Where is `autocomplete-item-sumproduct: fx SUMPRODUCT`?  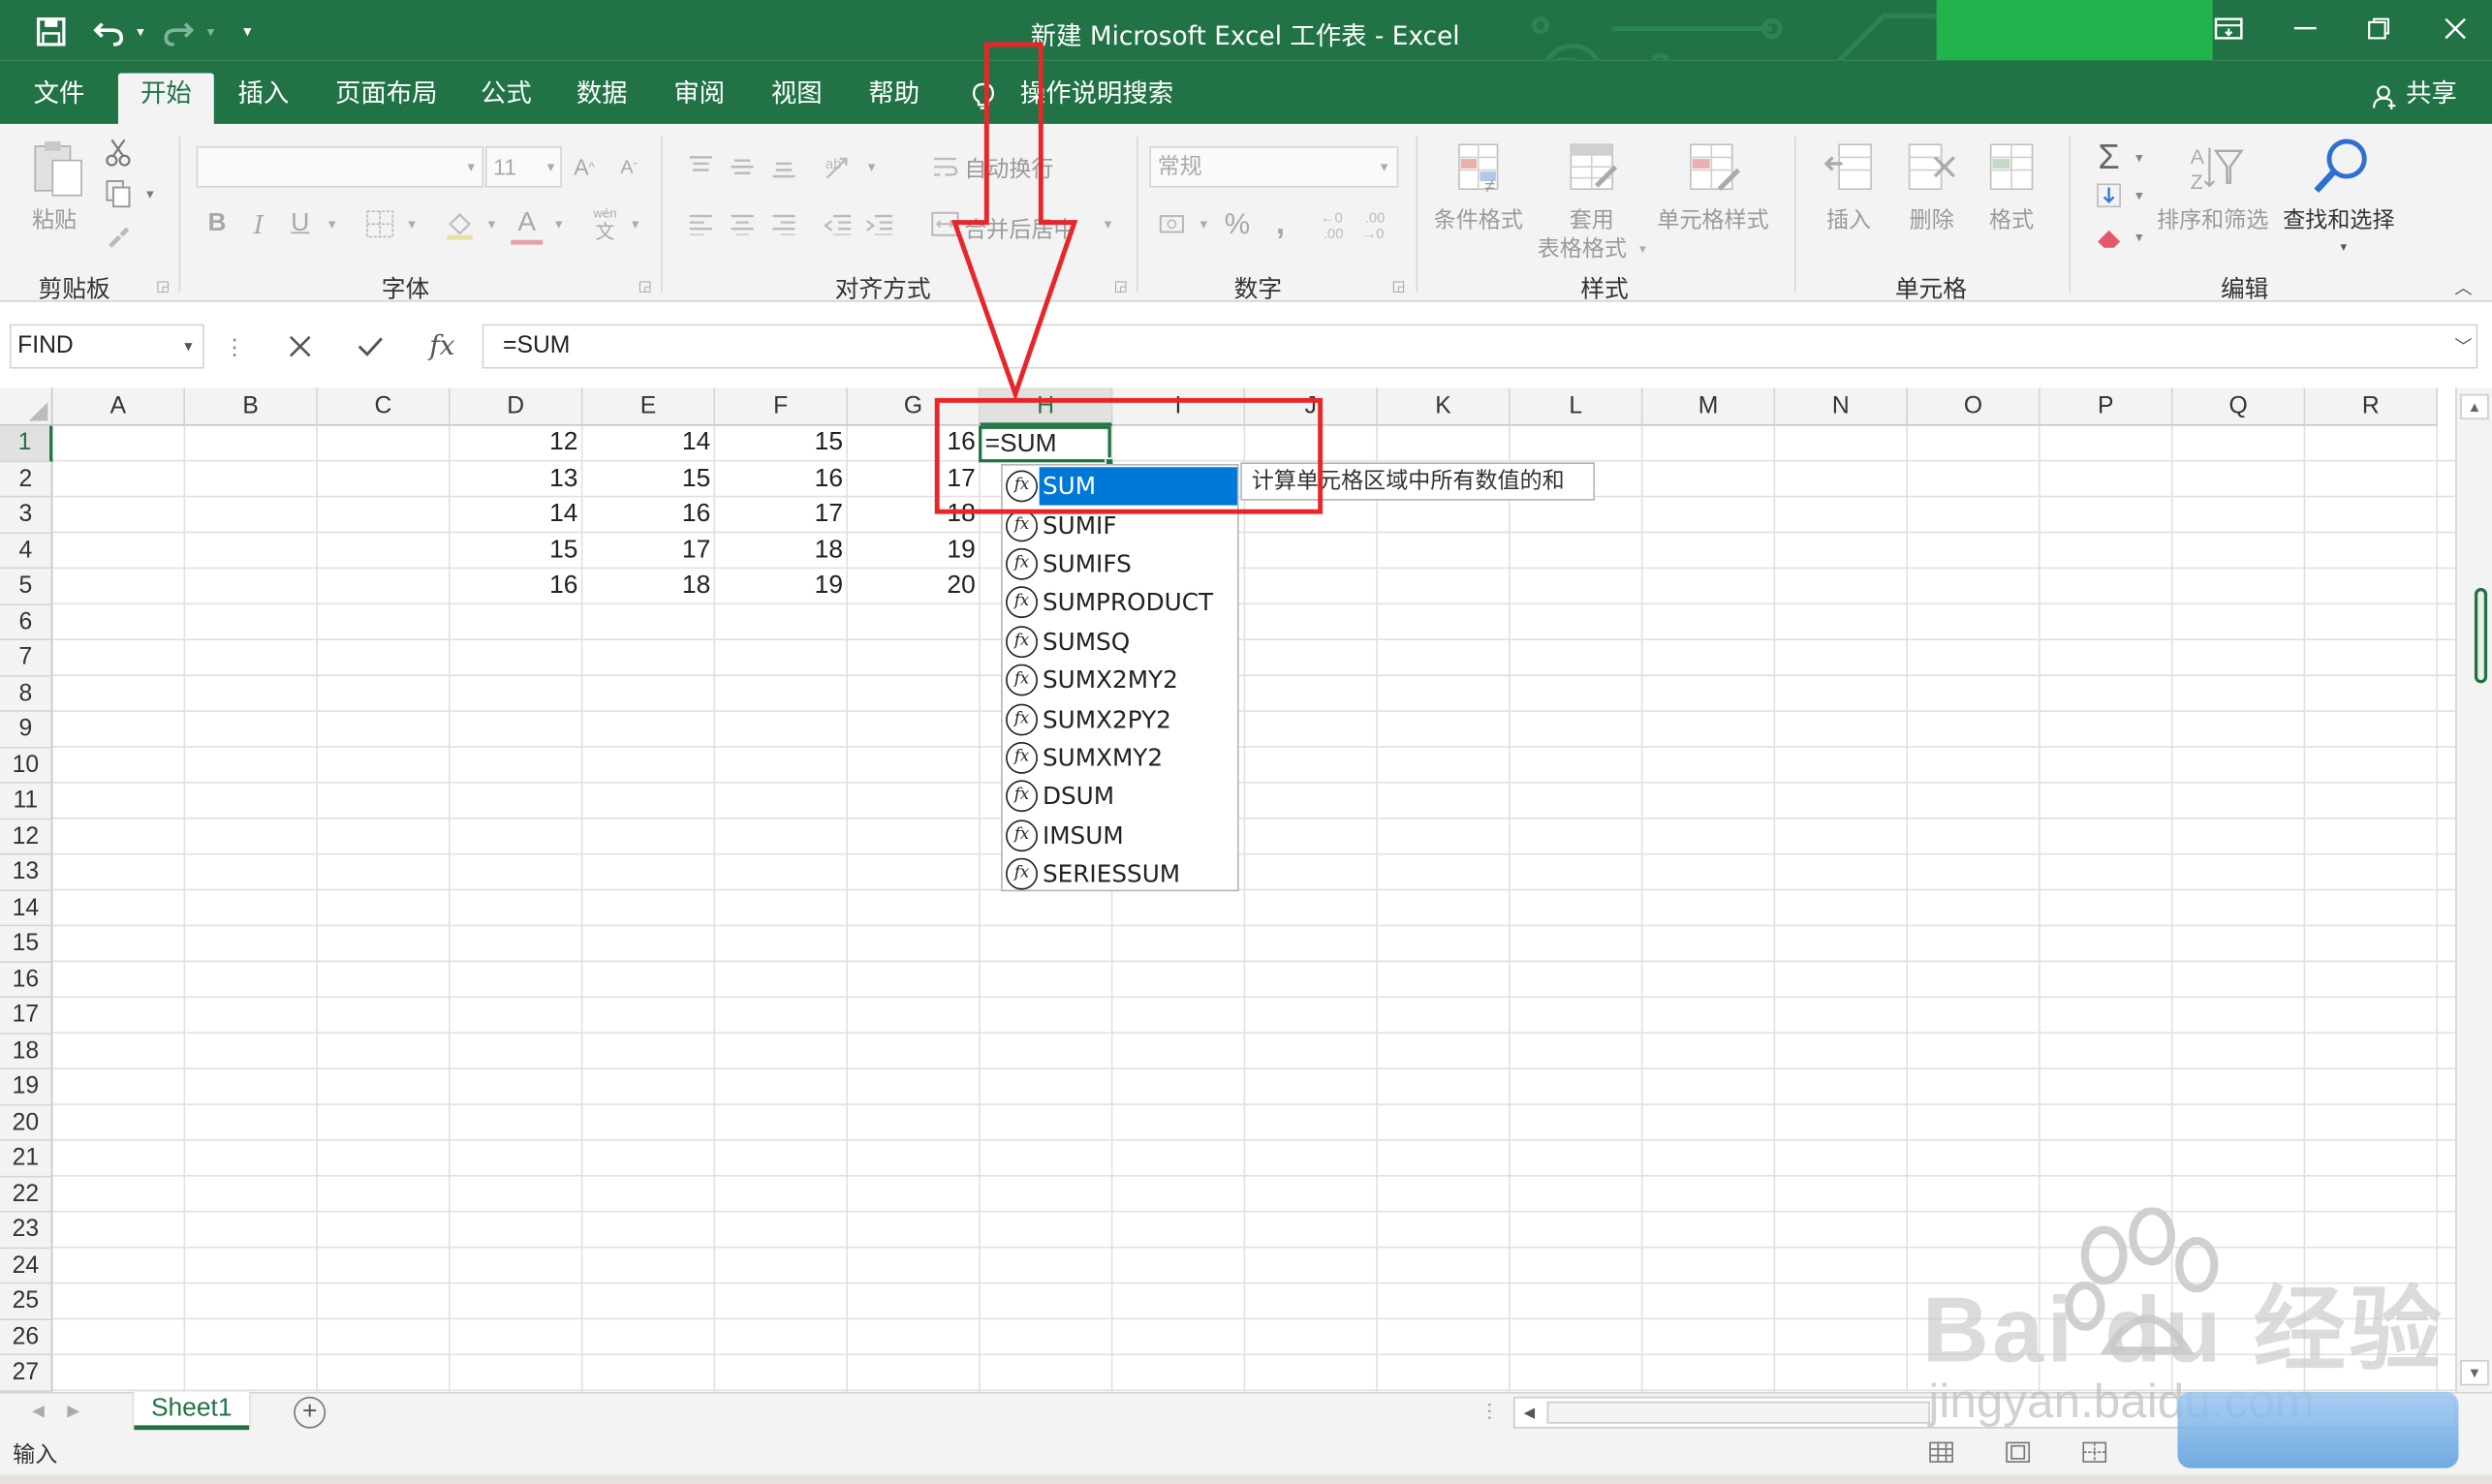
autocomplete-item-sumproduct: fx SUMPRODUCT is located at coordinates (1121, 602).